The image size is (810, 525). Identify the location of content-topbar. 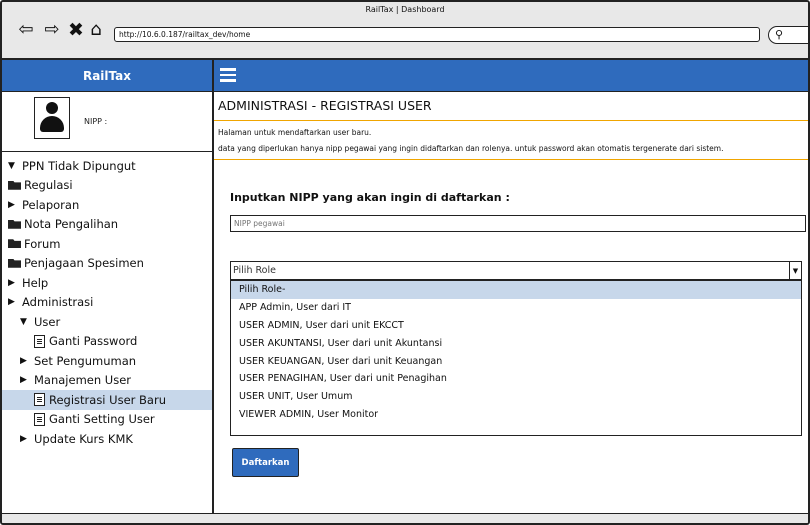
(511, 76).